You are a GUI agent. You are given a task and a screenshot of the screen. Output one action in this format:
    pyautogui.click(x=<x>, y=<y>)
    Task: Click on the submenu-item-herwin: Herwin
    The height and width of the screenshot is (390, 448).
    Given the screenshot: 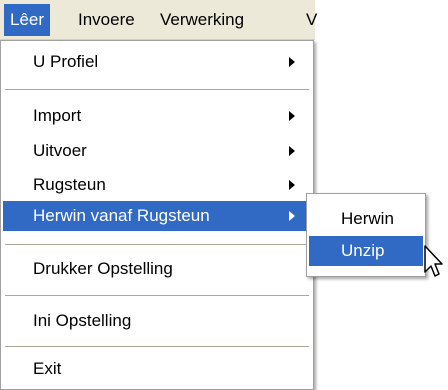 What is the action you would take?
    pyautogui.click(x=366, y=219)
    